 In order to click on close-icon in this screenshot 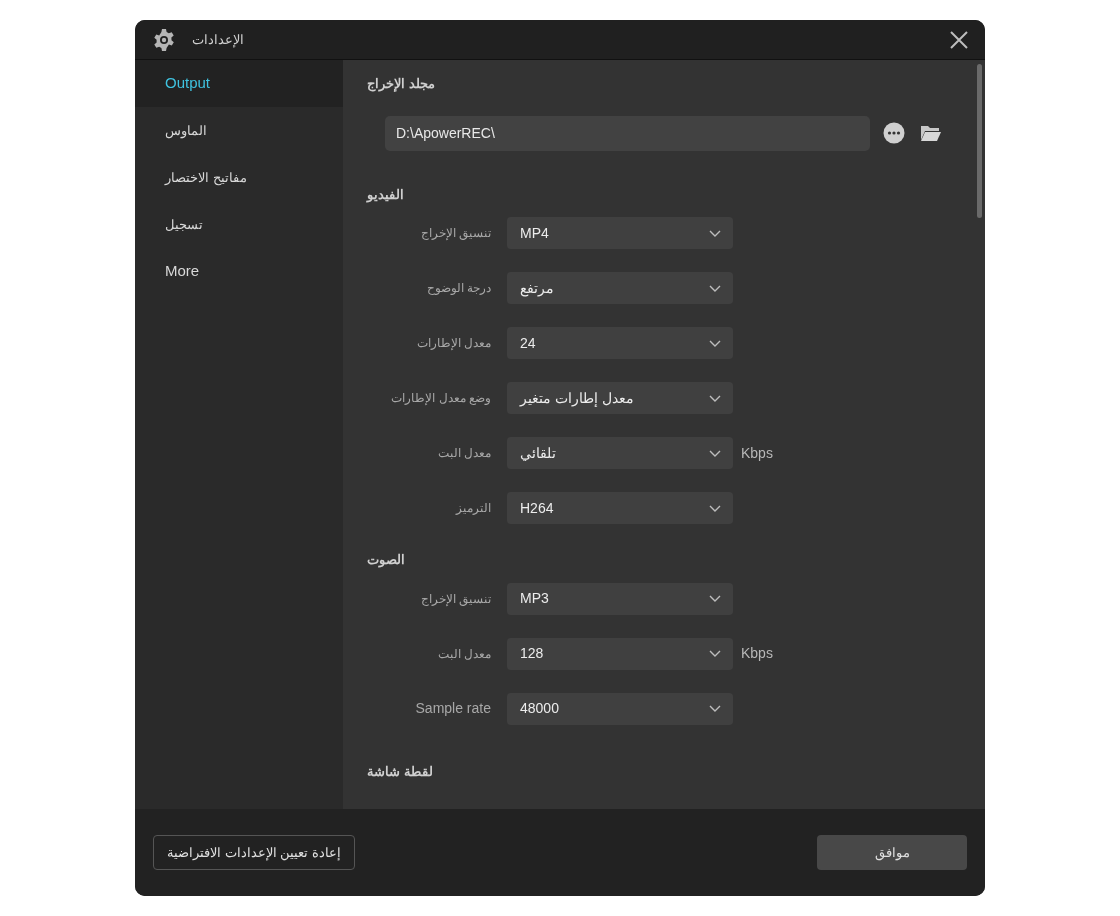, I will do `click(959, 39)`.